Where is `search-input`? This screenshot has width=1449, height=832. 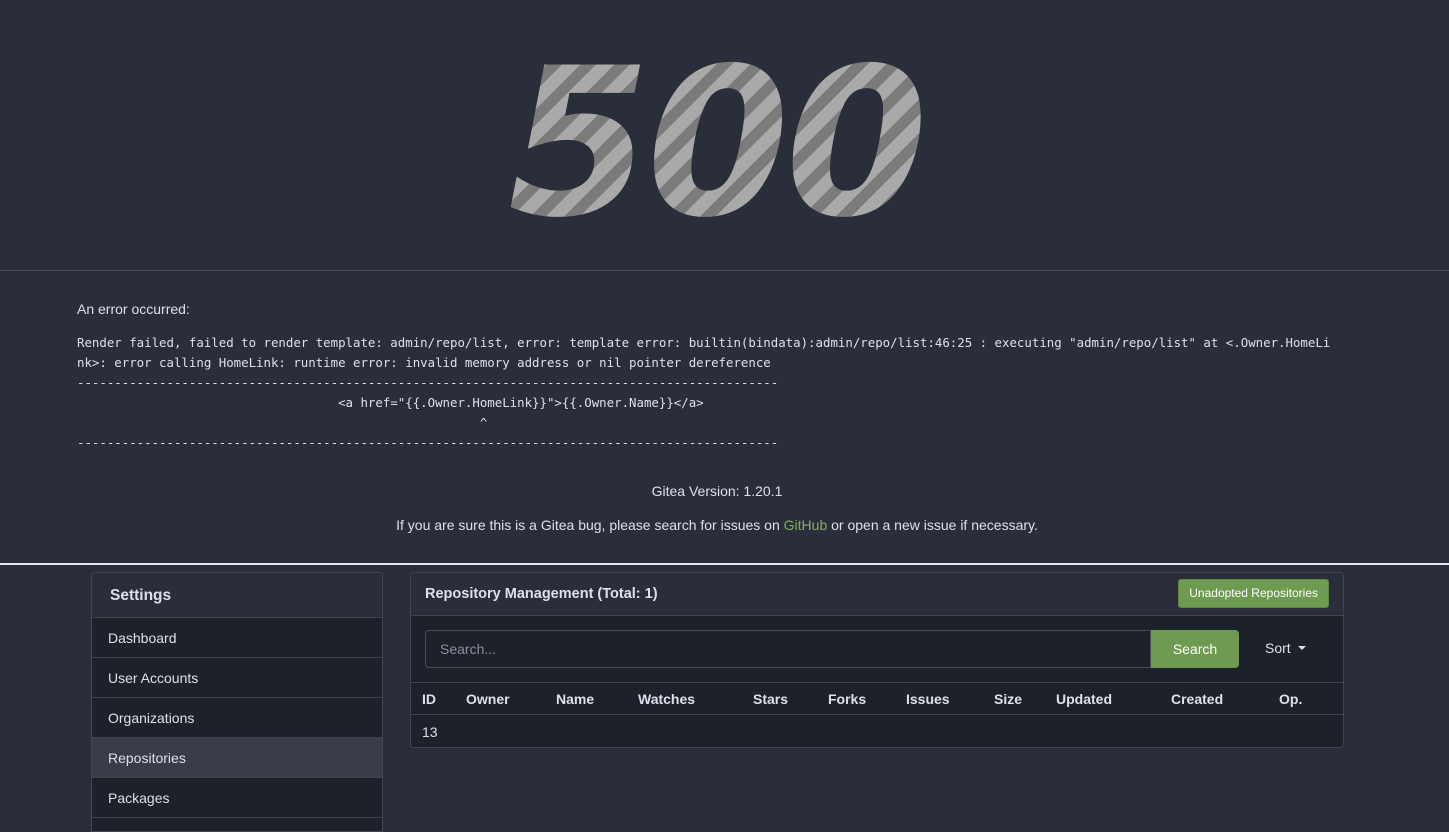 search-input is located at coordinates (788, 649).